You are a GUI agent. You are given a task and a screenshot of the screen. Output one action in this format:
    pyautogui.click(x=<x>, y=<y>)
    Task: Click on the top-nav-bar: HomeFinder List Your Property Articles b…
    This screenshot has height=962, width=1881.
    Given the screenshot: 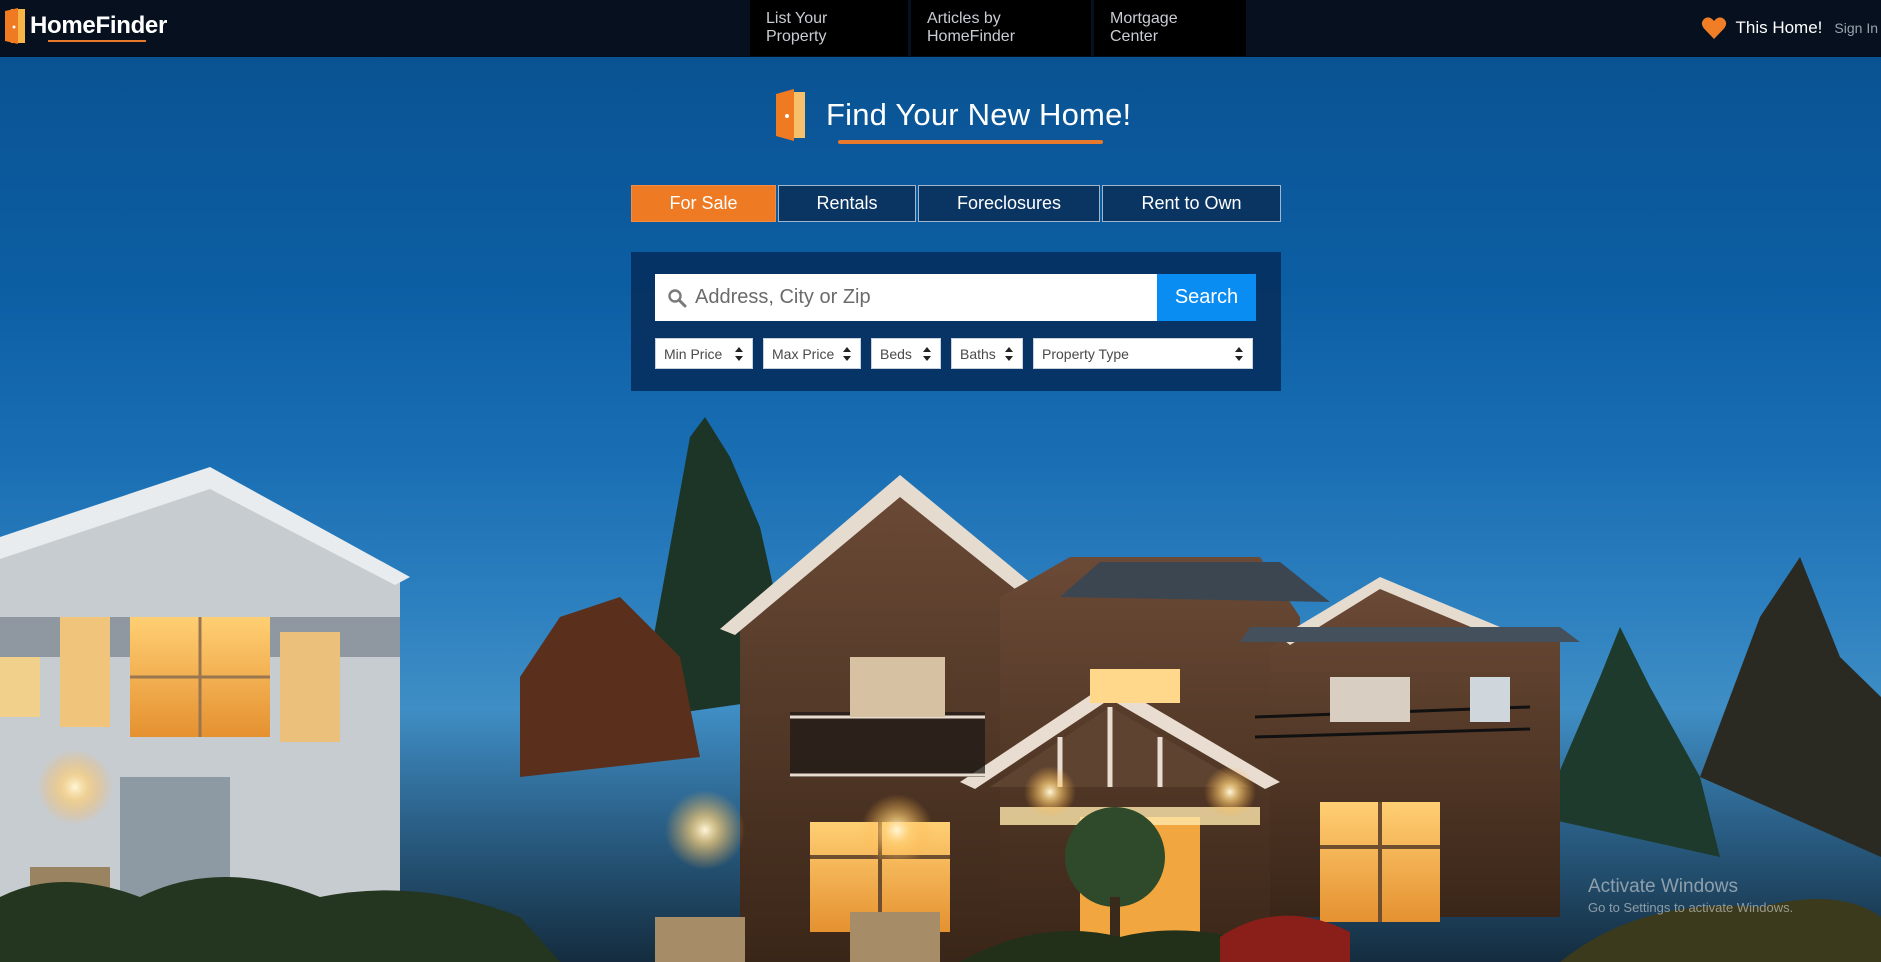 What is the action you would take?
    pyautogui.click(x=940, y=28)
    